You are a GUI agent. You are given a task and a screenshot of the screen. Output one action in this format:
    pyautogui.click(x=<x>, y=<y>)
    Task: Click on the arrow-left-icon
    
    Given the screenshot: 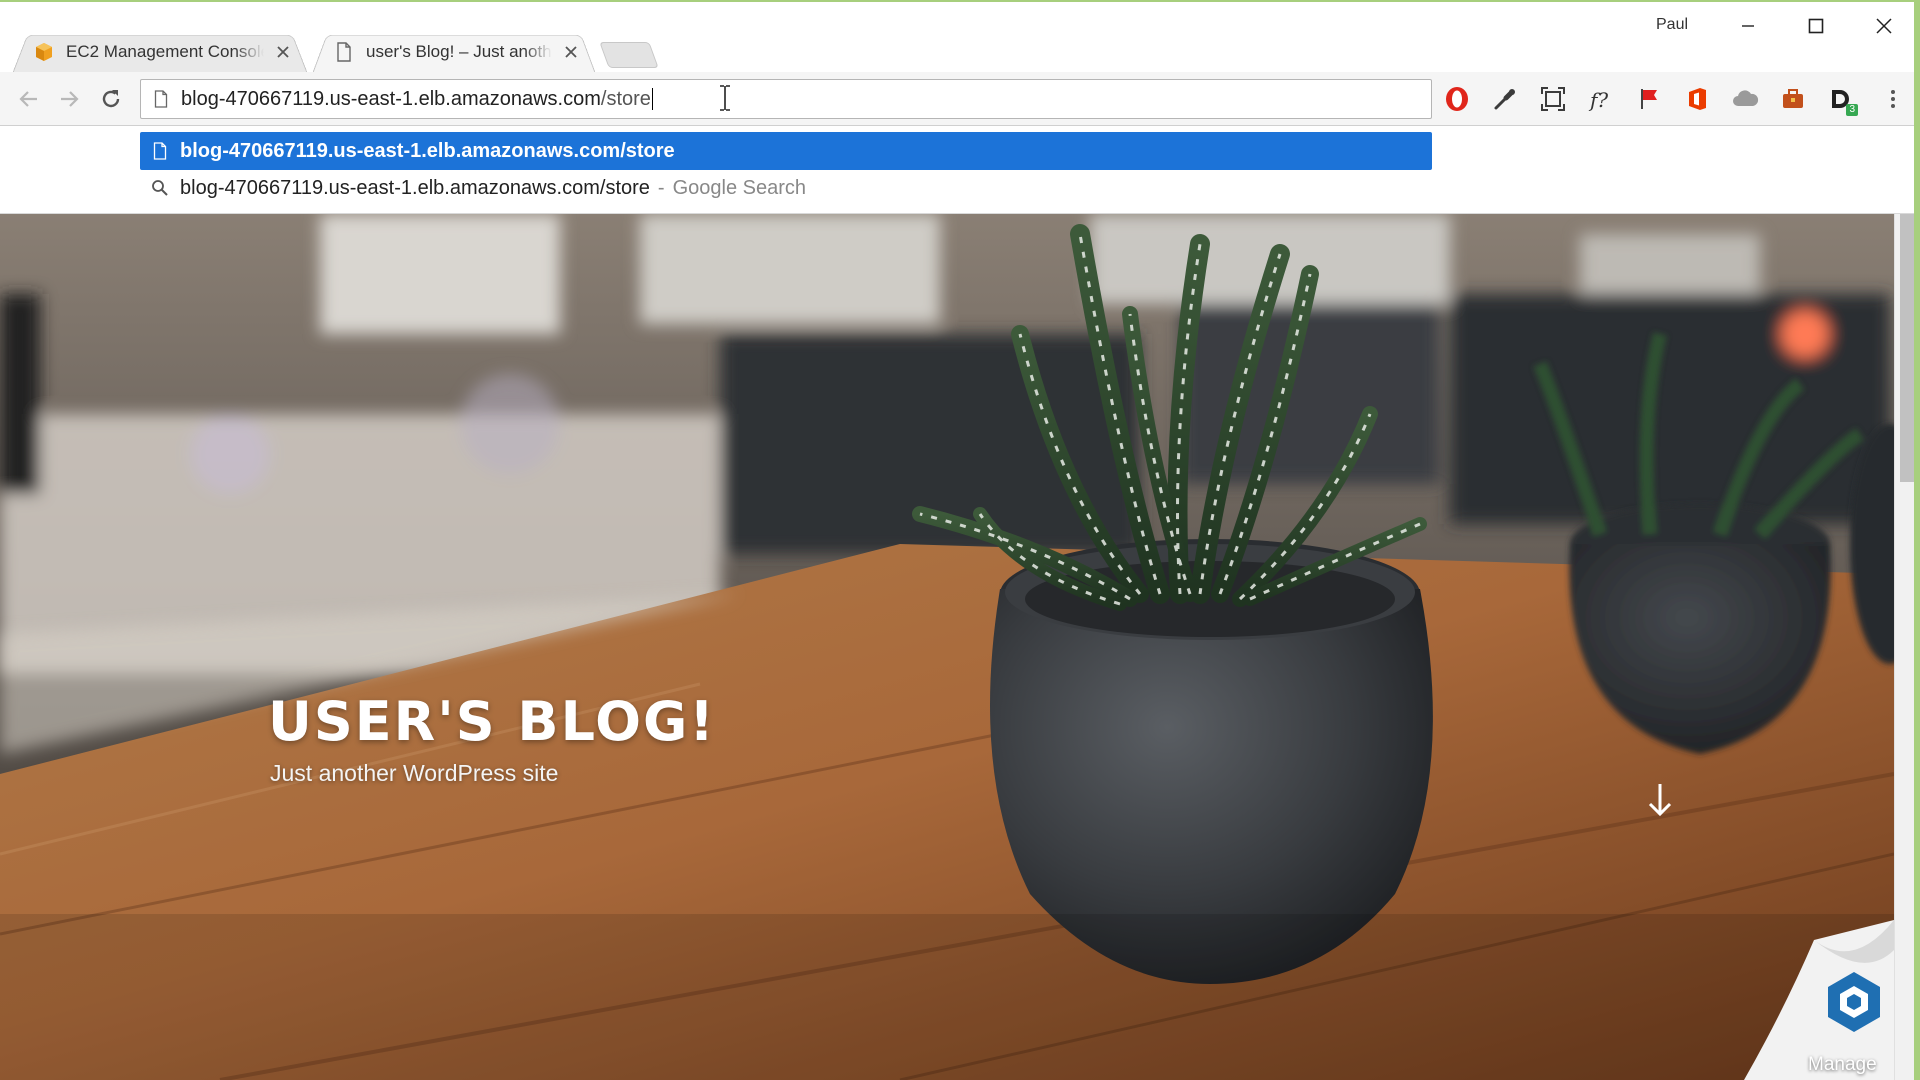 What is the action you would take?
    pyautogui.click(x=28, y=99)
    